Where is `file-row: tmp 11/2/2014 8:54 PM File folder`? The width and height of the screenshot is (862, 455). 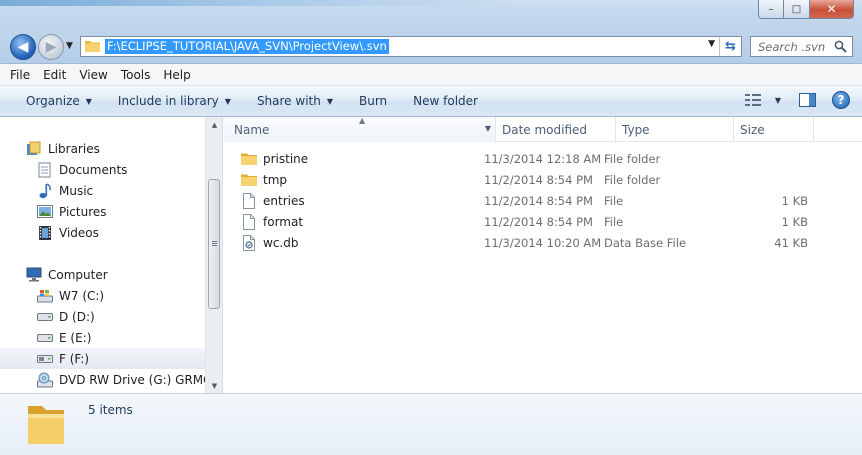 file-row: tmp 11/2/2014 8:54 PM File folder is located at coordinates (541, 179).